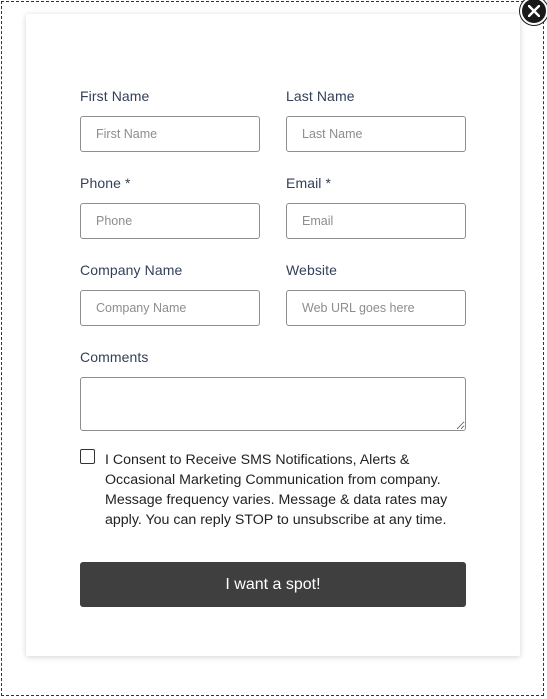 This screenshot has height=699, width=547. I want to click on first-name-input, so click(170, 134).